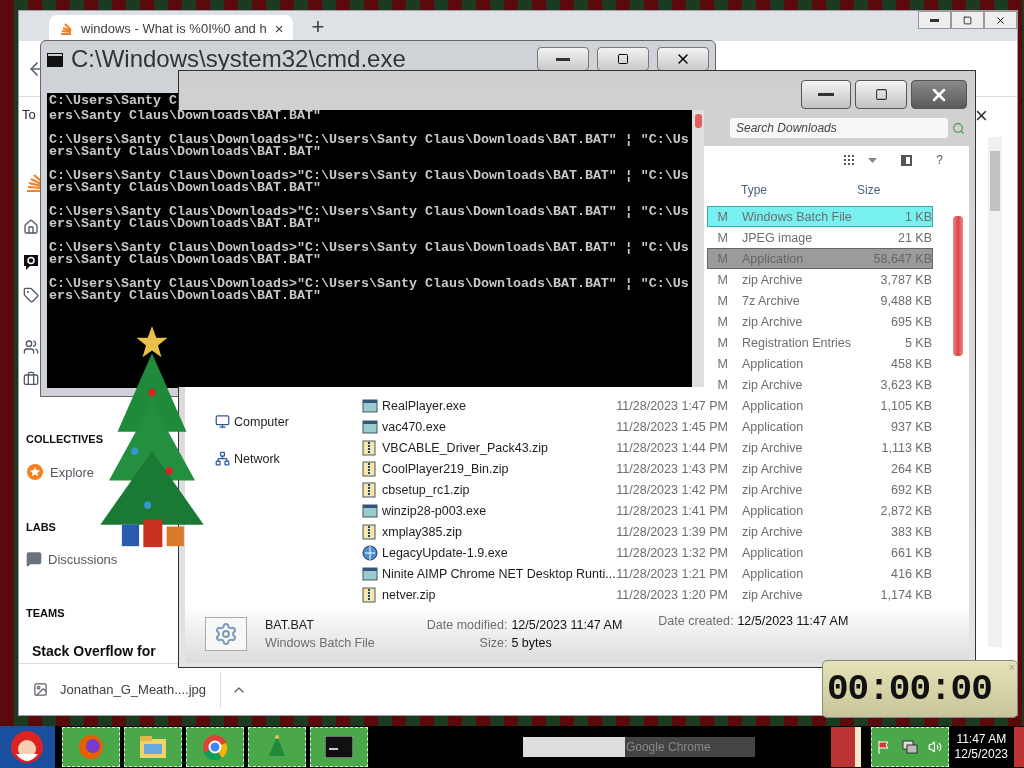  What do you see at coordinates (226, 634) in the screenshot?
I see `gear-icon` at bounding box center [226, 634].